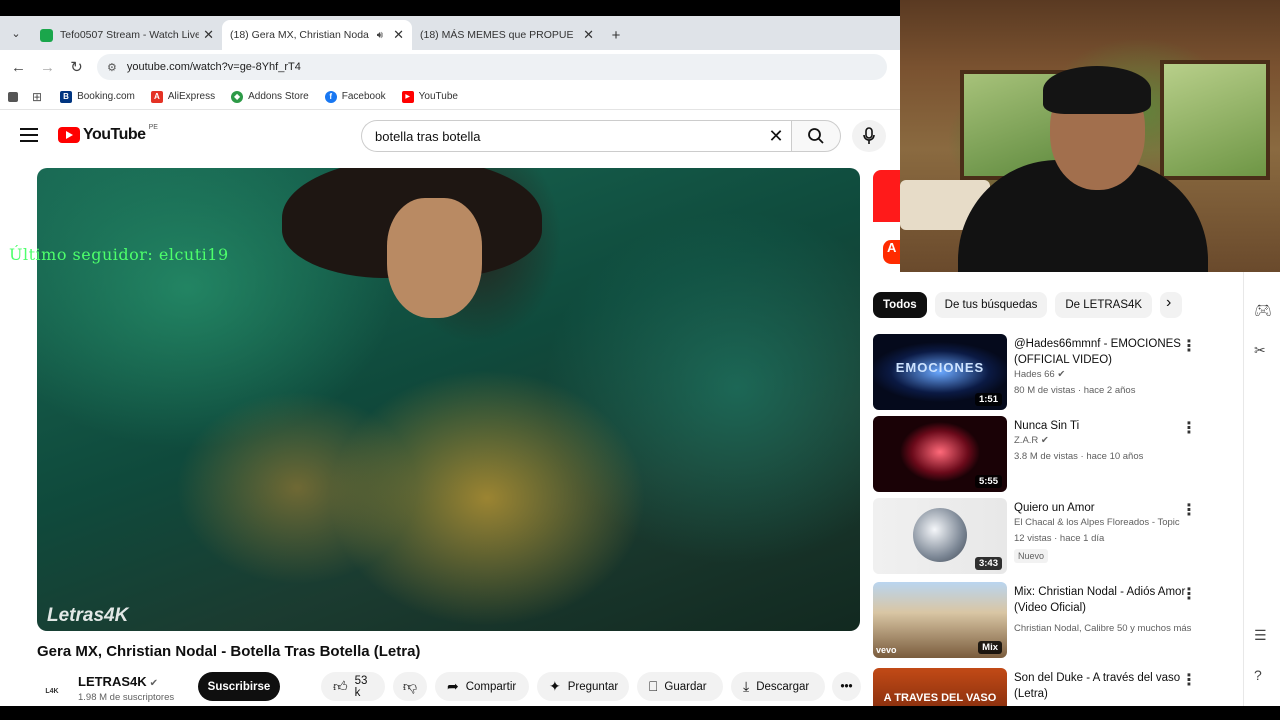 This screenshot has height=720, width=1280. Describe the element at coordinates (886, 224) in the screenshot. I see `sidebar-ad-edge: A` at that location.